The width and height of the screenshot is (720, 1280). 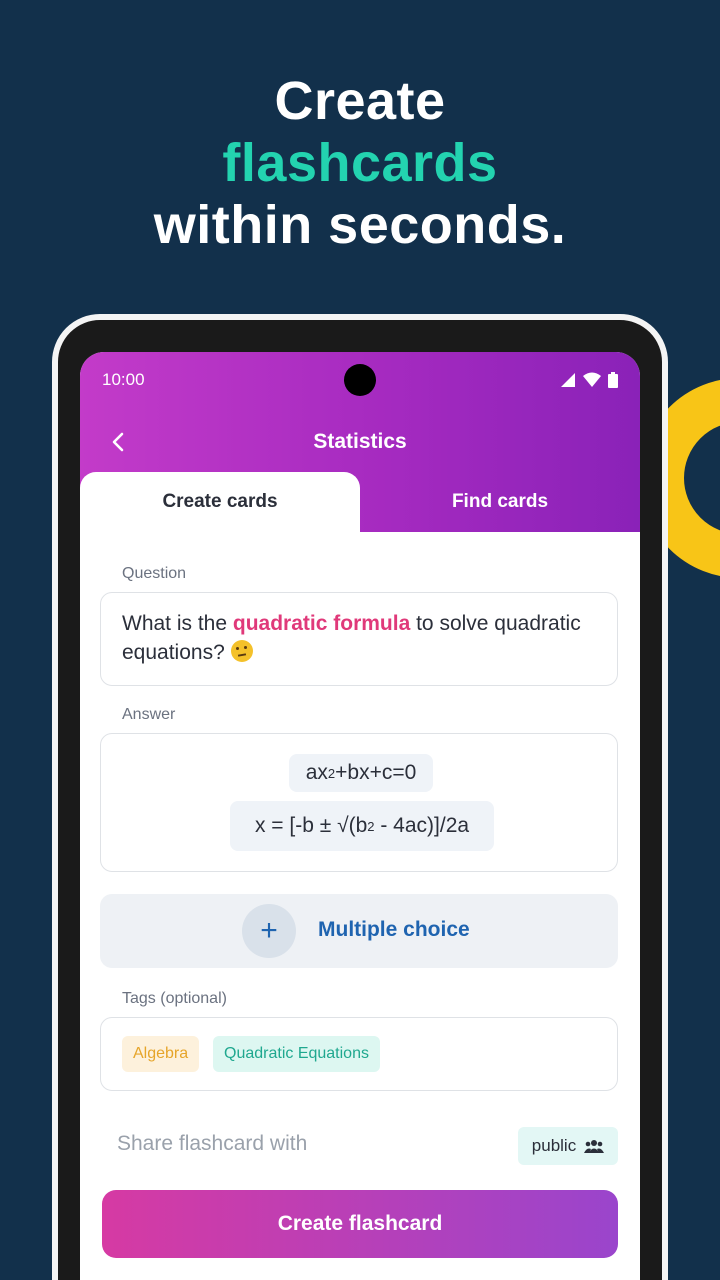 I want to click on battery-icon, so click(x=613, y=380).